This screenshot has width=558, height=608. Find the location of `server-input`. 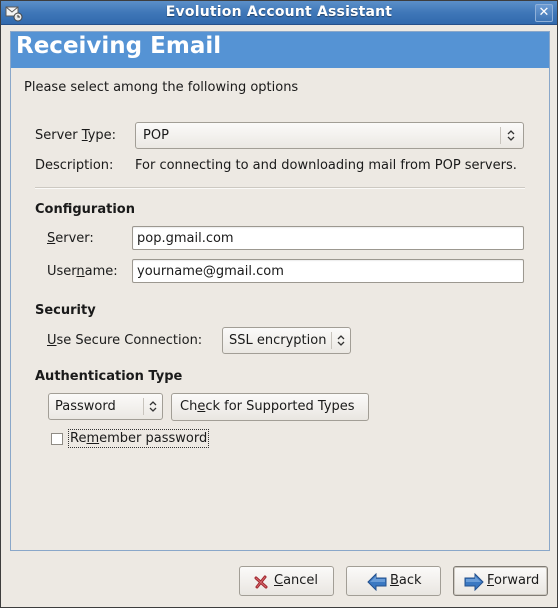

server-input is located at coordinates (328, 238).